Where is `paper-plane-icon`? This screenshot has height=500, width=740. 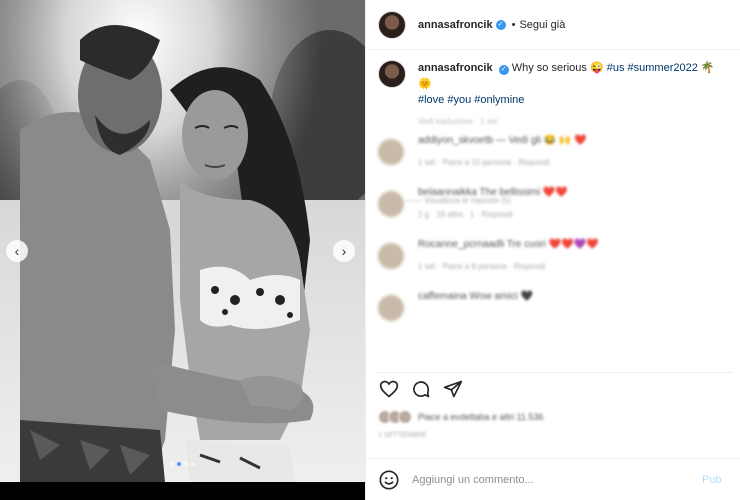
paper-plane-icon is located at coordinates (453, 388).